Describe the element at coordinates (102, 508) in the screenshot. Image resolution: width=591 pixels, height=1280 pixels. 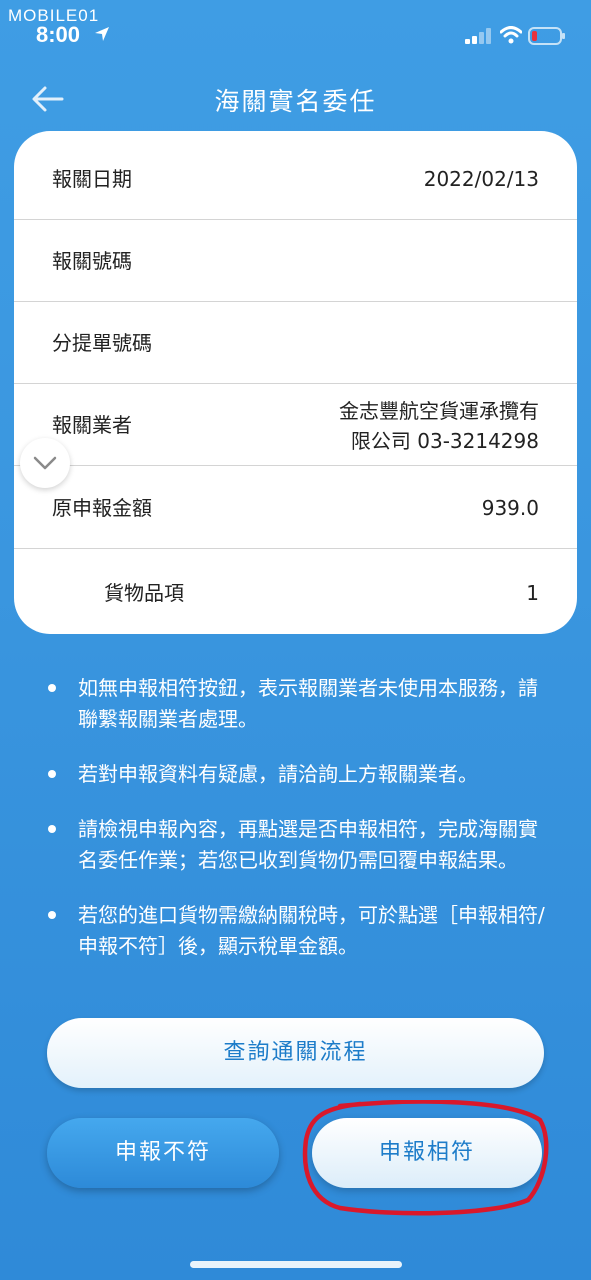
I see `amount-label: 原申報金額` at that location.